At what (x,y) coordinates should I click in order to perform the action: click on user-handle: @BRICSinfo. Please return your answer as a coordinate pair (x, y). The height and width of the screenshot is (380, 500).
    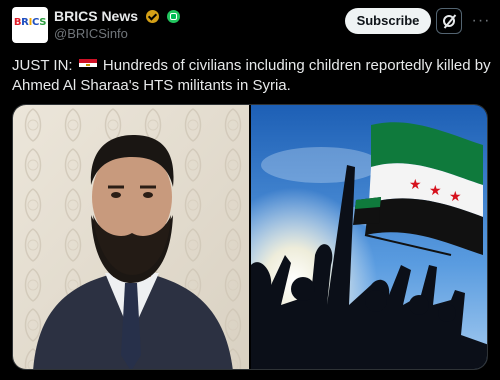
    Looking at the image, I should click on (91, 33).